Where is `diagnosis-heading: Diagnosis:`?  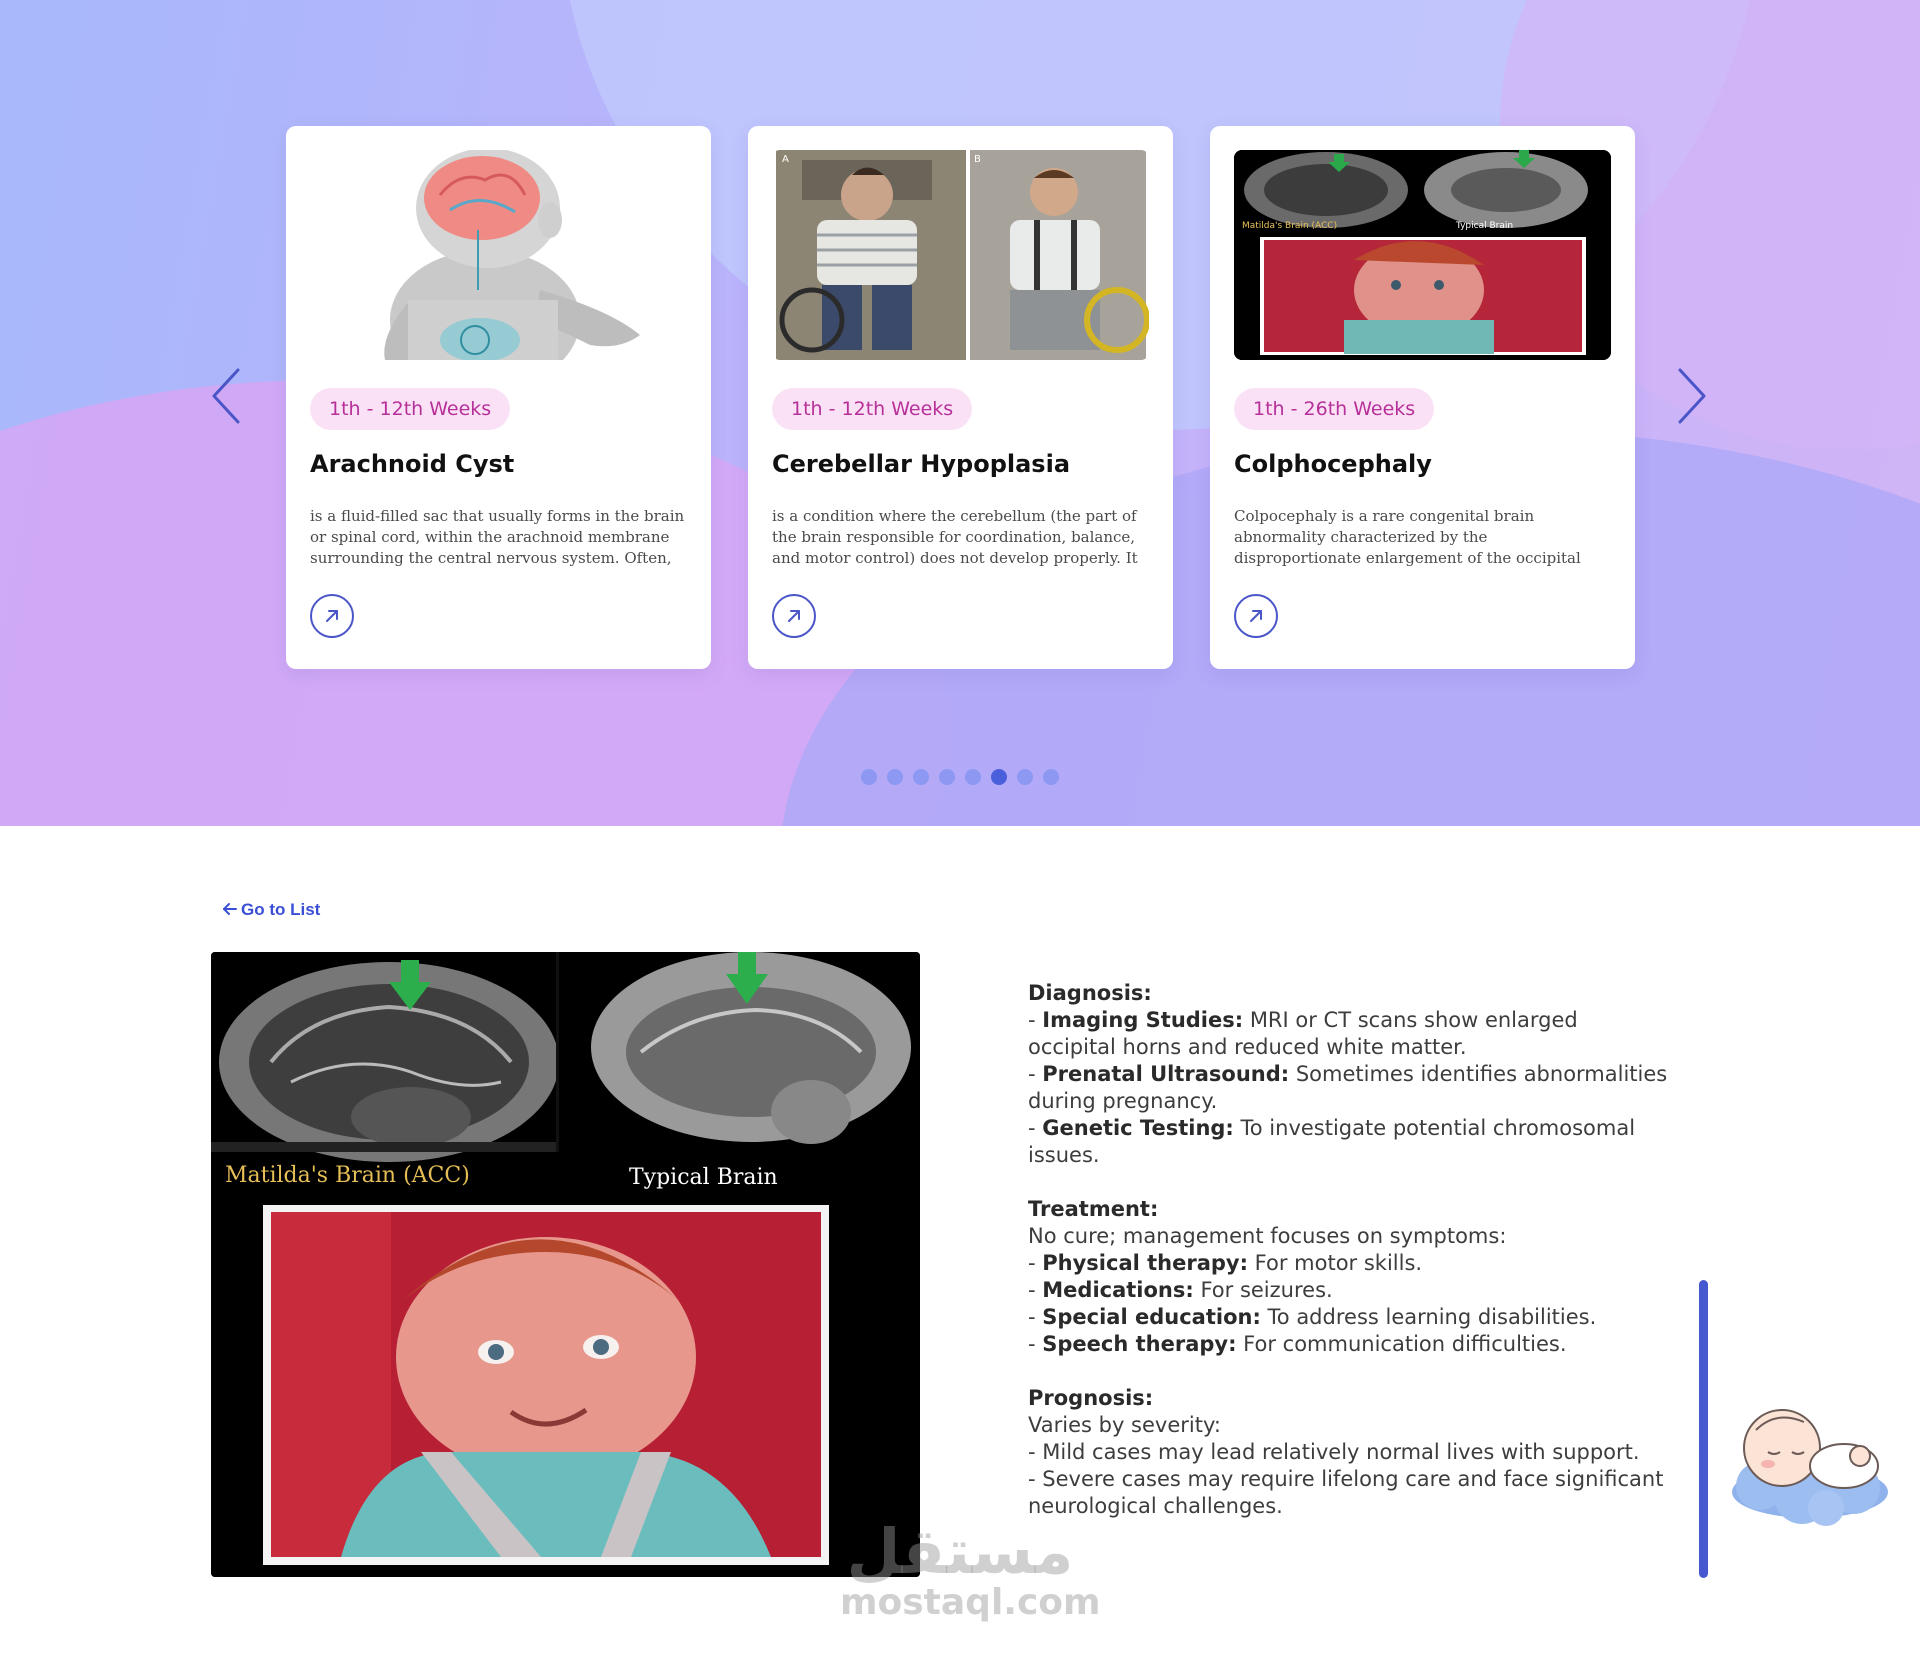 diagnosis-heading: Diagnosis: is located at coordinates (1090, 993).